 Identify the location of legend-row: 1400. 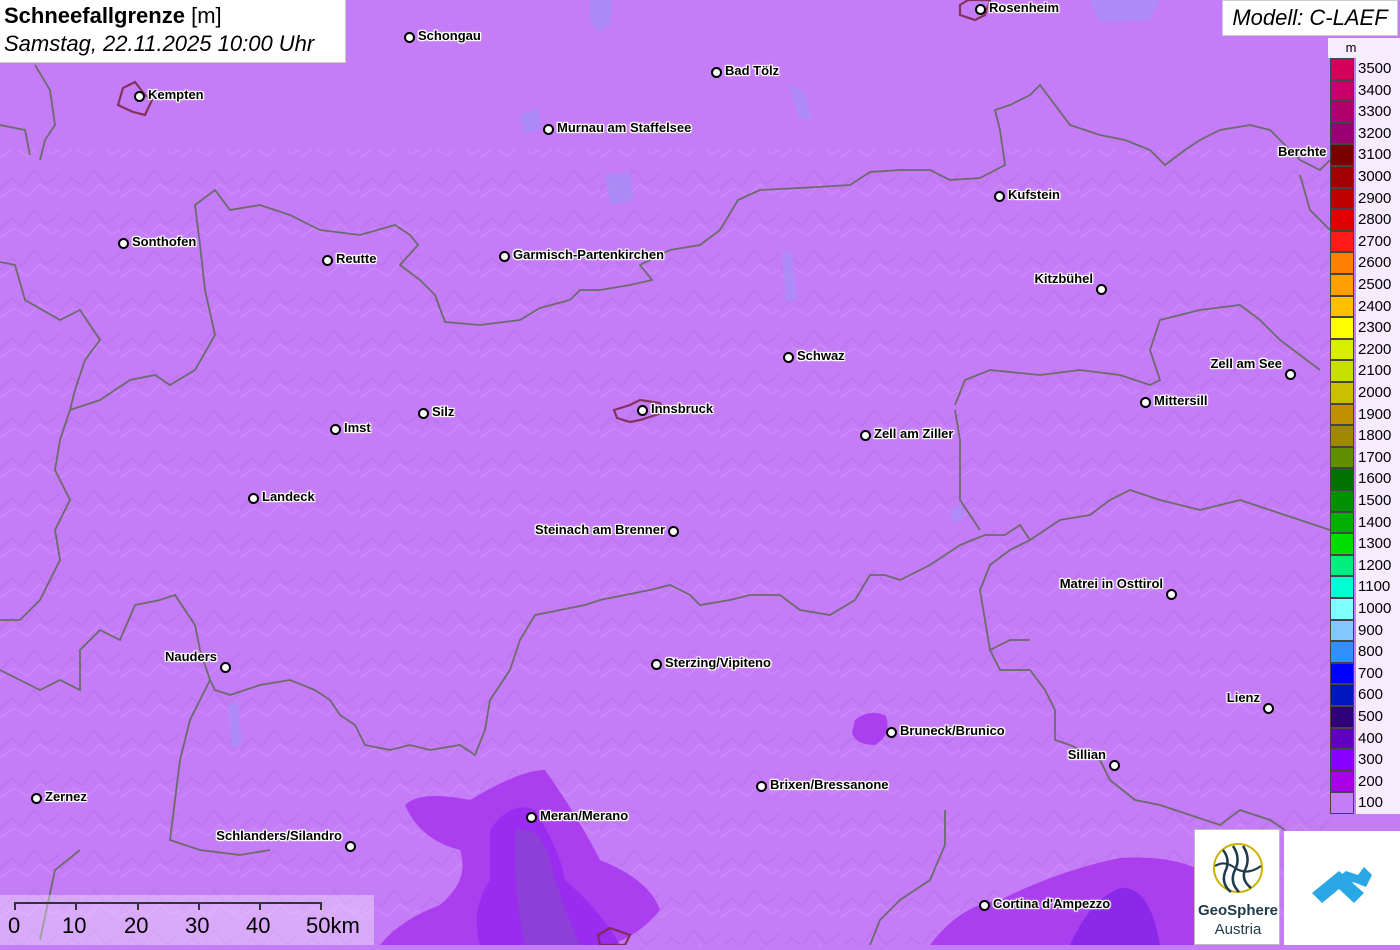
(1364, 522).